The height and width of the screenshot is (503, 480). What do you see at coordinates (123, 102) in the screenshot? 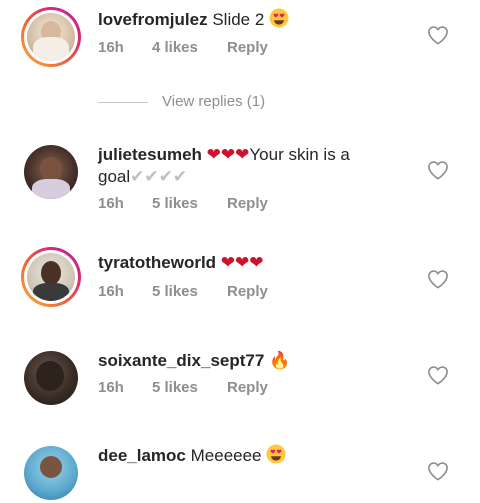
I see `view-replies-divider` at bounding box center [123, 102].